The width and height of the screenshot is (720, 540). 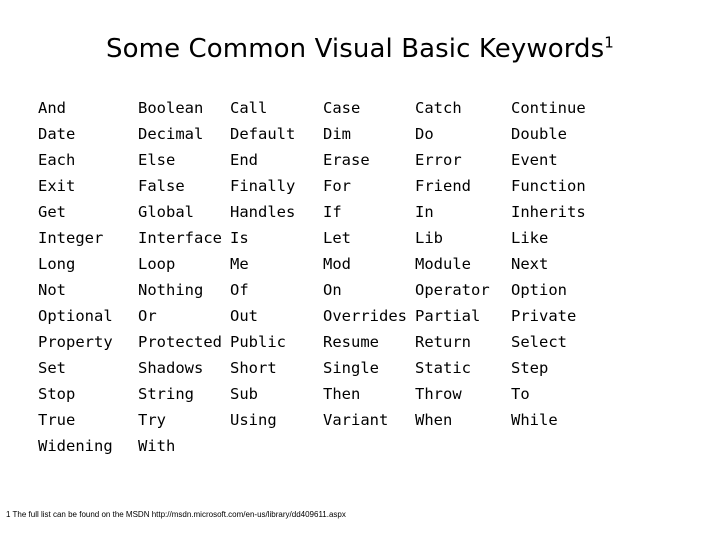 What do you see at coordinates (342, 394) in the screenshot?
I see `keyword-item: Then` at bounding box center [342, 394].